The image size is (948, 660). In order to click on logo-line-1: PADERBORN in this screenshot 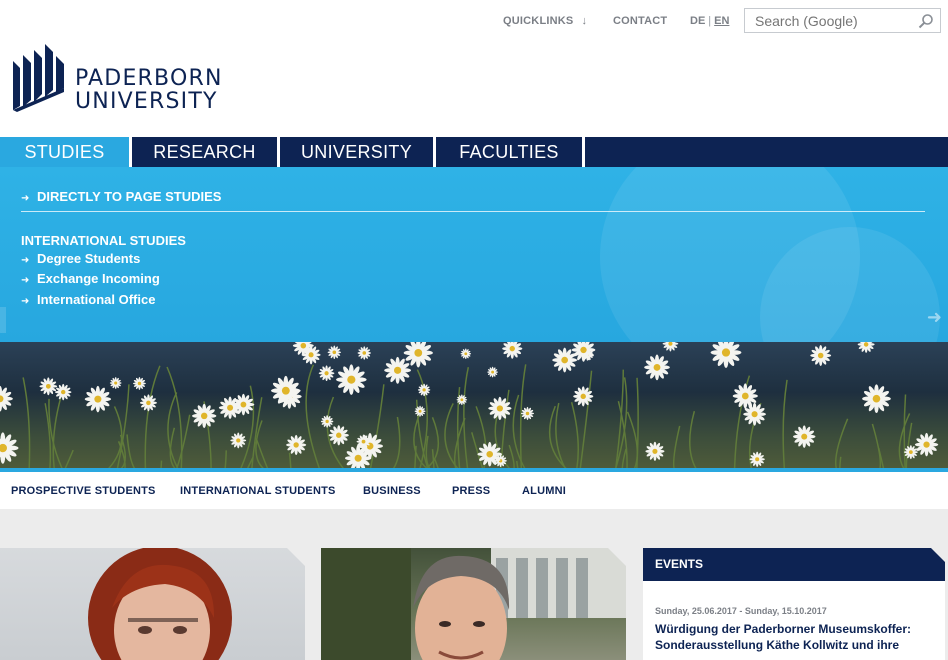, I will do `click(149, 78)`.